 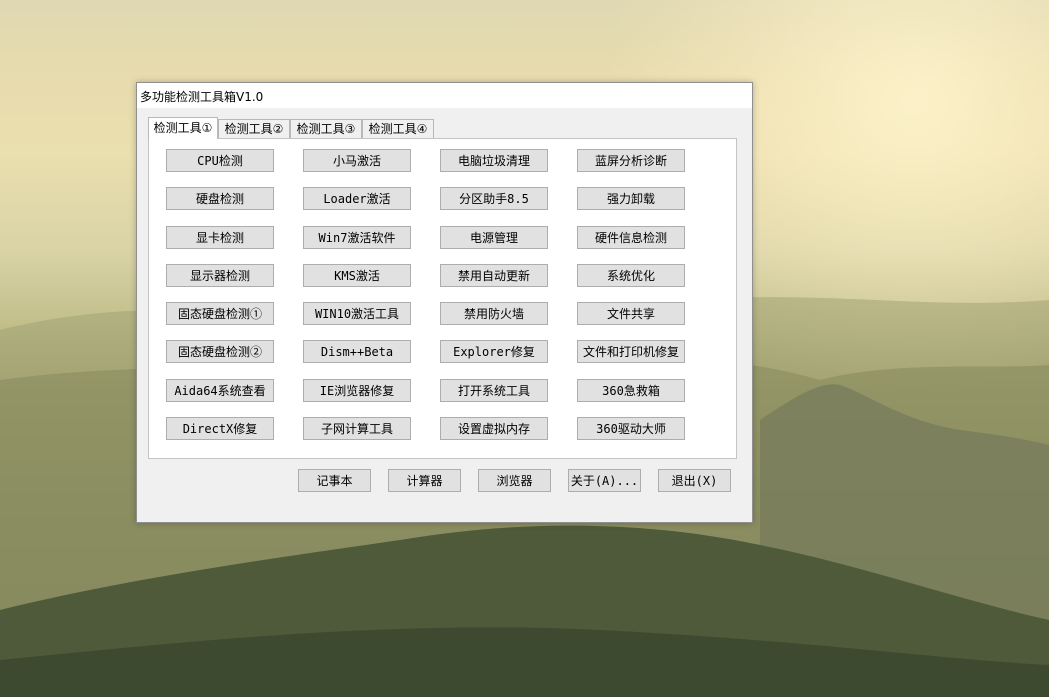 I want to click on xiaoma-activate-button: 小马激活, so click(x=357, y=160).